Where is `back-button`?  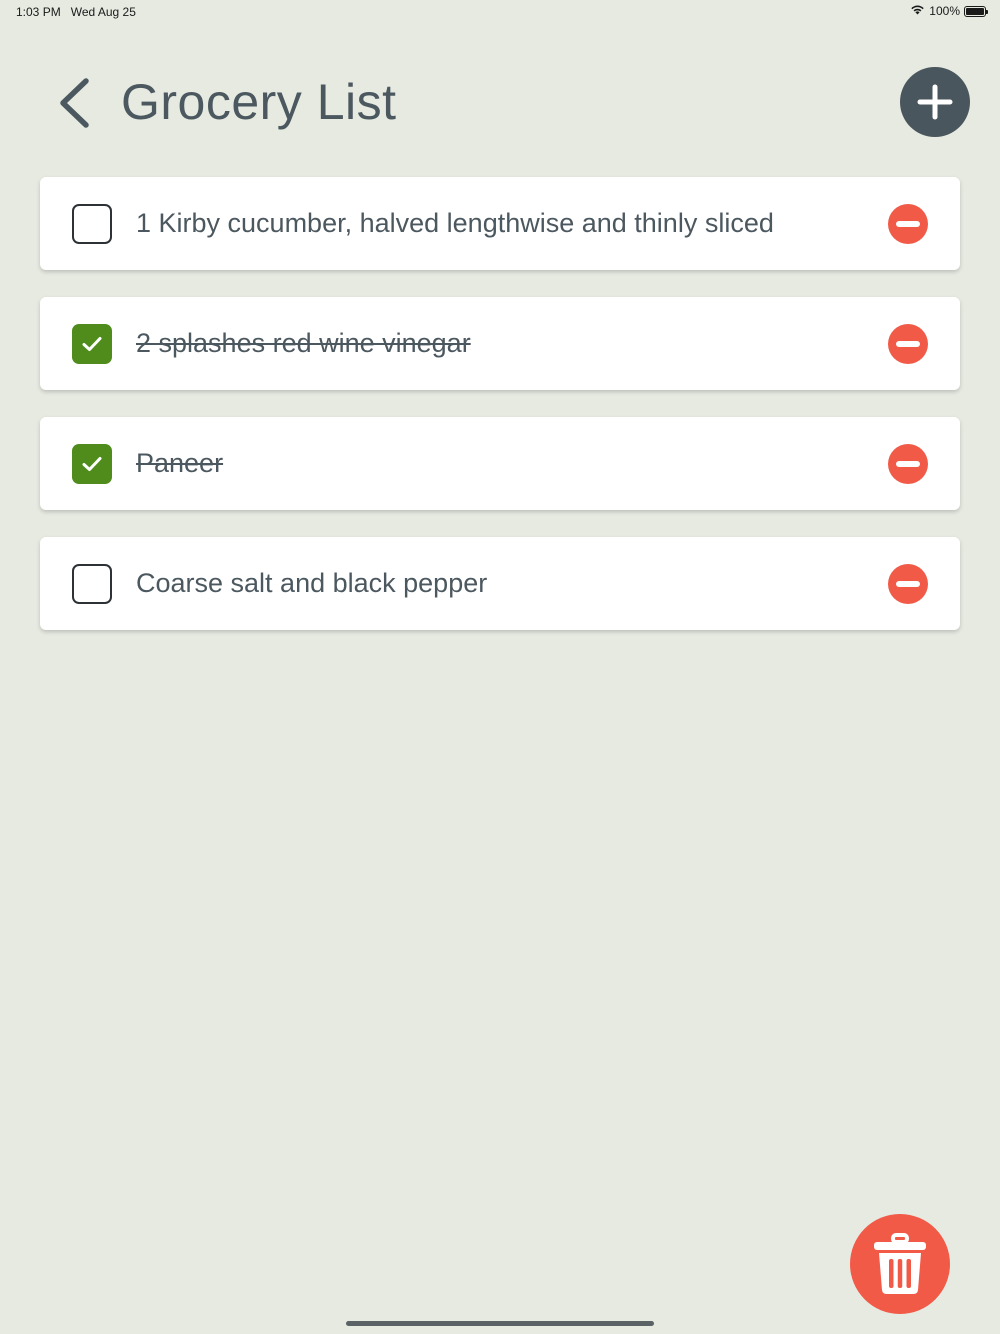 back-button is located at coordinates (76, 103).